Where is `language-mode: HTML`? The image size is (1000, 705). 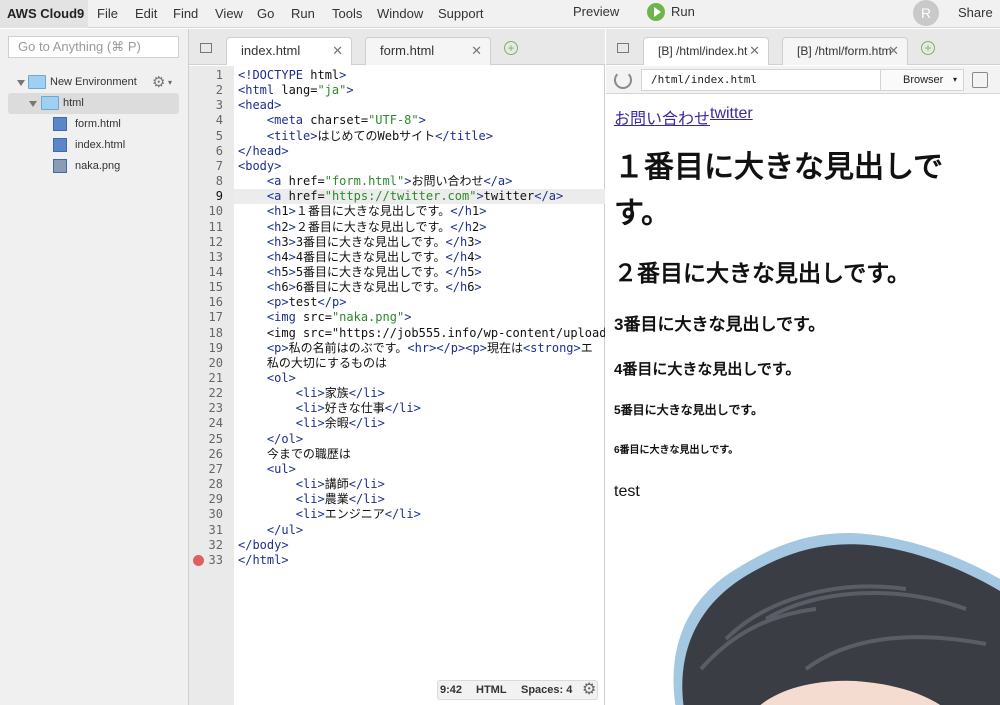
language-mode: HTML is located at coordinates (491, 690).